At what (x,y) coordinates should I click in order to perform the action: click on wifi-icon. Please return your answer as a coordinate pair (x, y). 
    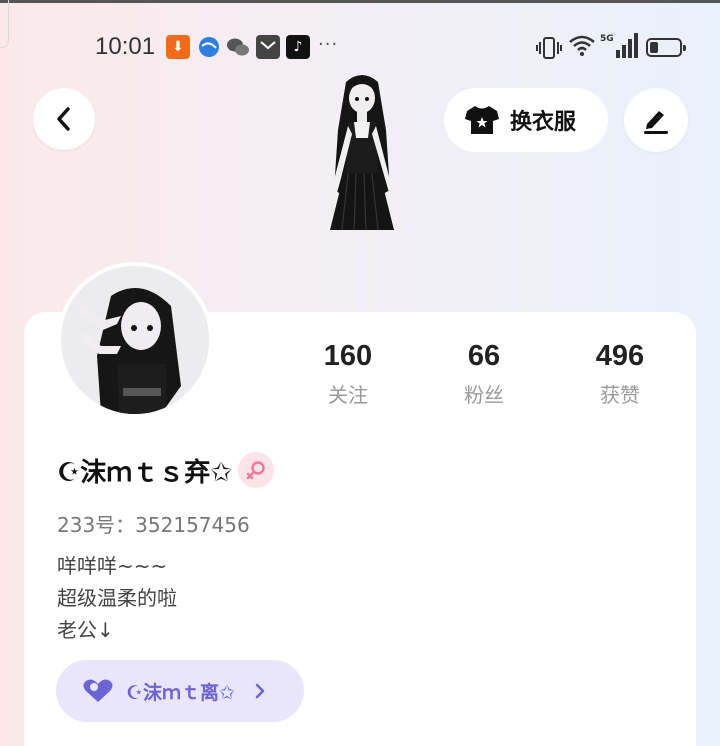
    Looking at the image, I should click on (582, 48).